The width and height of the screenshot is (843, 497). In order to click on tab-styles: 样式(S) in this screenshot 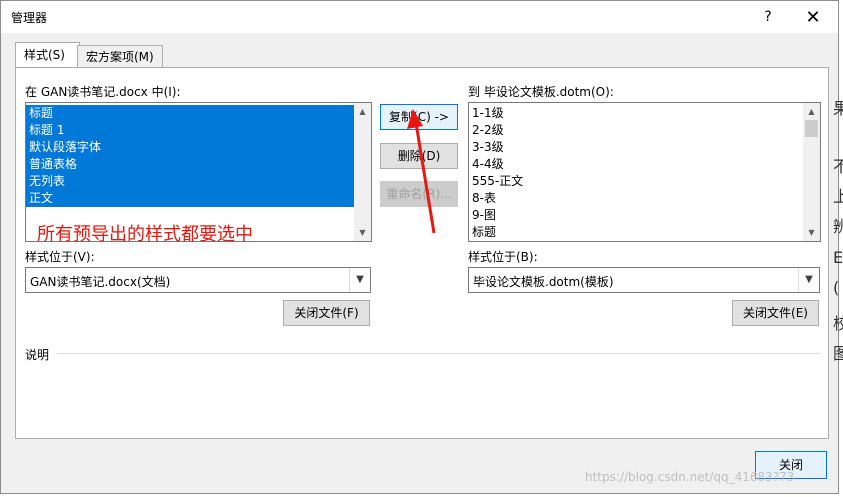, I will do `click(47, 55)`.